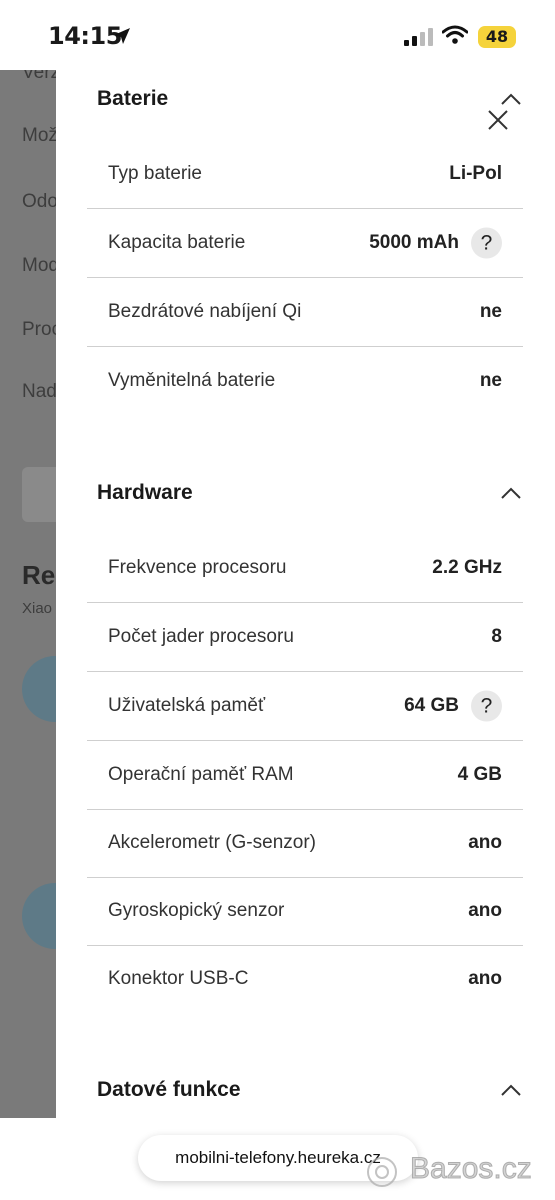 The width and height of the screenshot is (555, 1200). What do you see at coordinates (39, 329) in the screenshot?
I see `background-text: Proc` at bounding box center [39, 329].